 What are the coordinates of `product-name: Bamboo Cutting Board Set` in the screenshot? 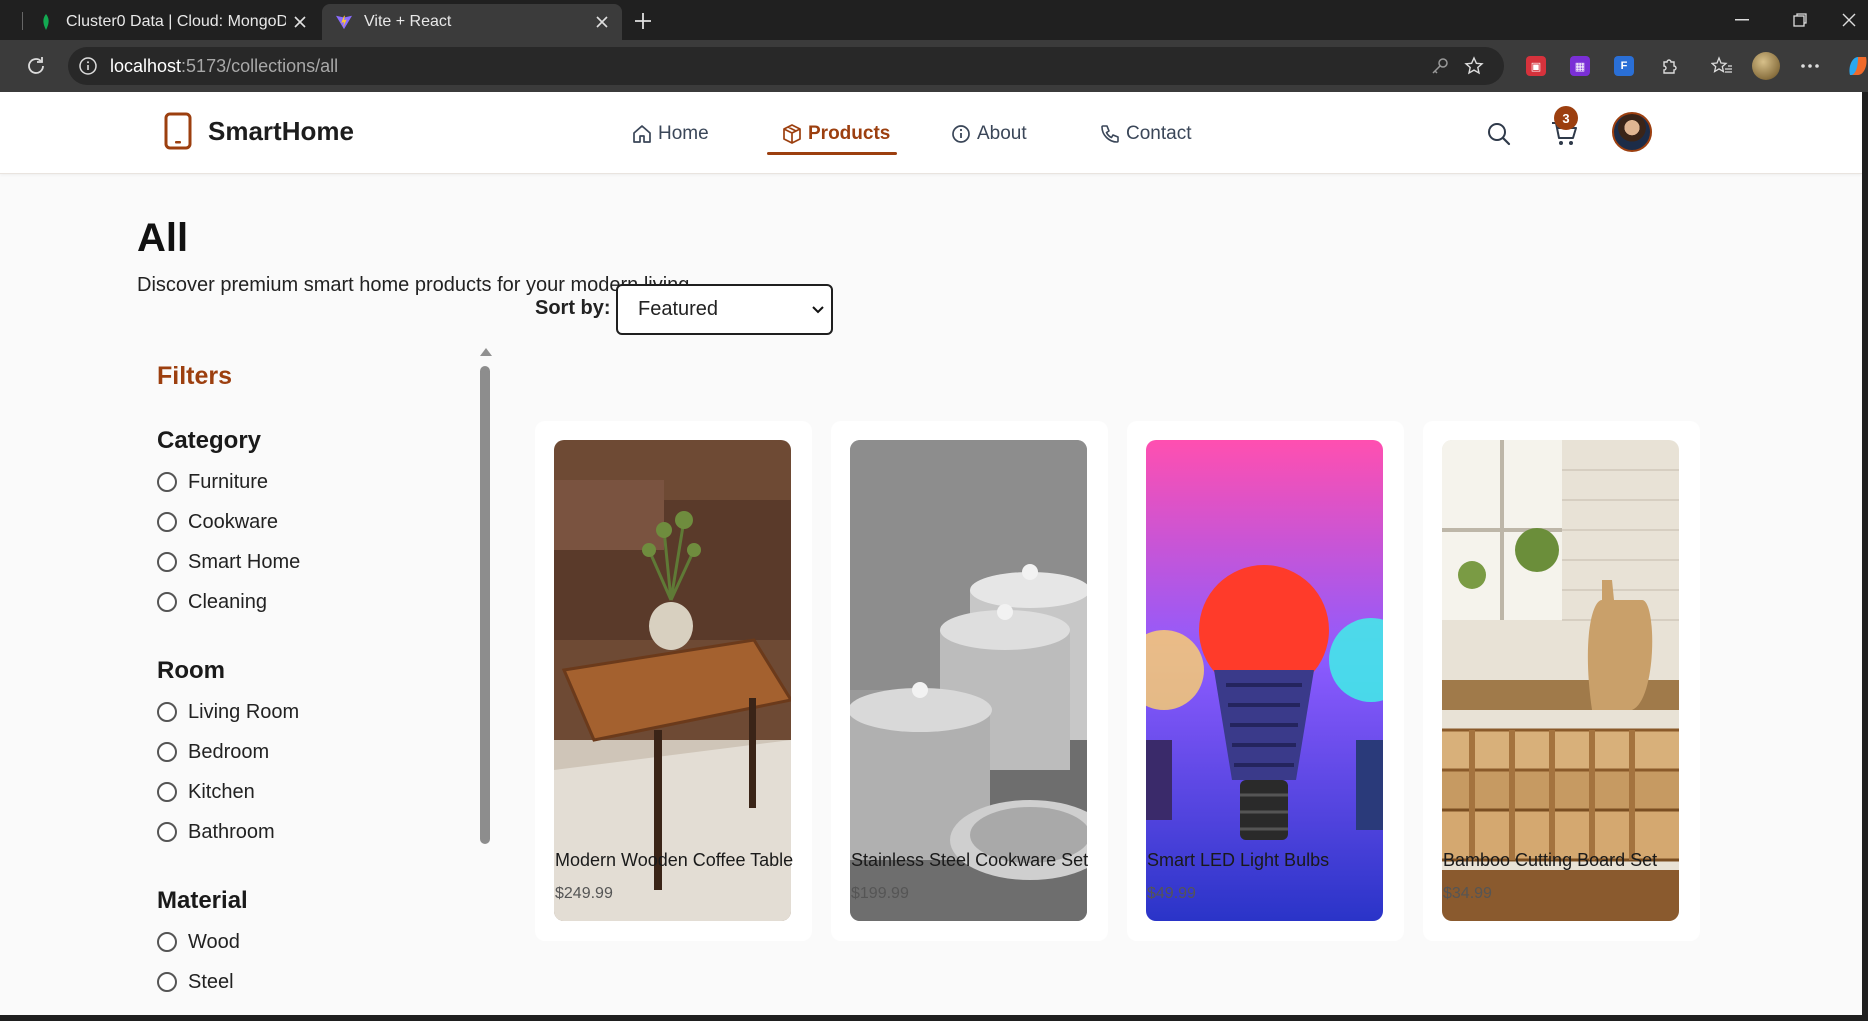 It's located at (1550, 860).